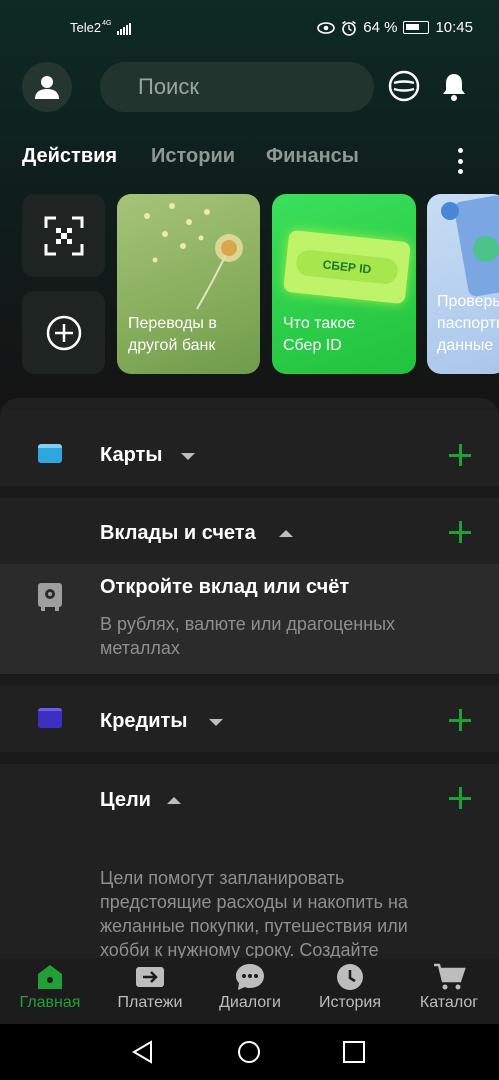 The width and height of the screenshot is (499, 1080). I want to click on story-card-sberid: СБЕР ID Что такое Сбер ID, so click(344, 284).